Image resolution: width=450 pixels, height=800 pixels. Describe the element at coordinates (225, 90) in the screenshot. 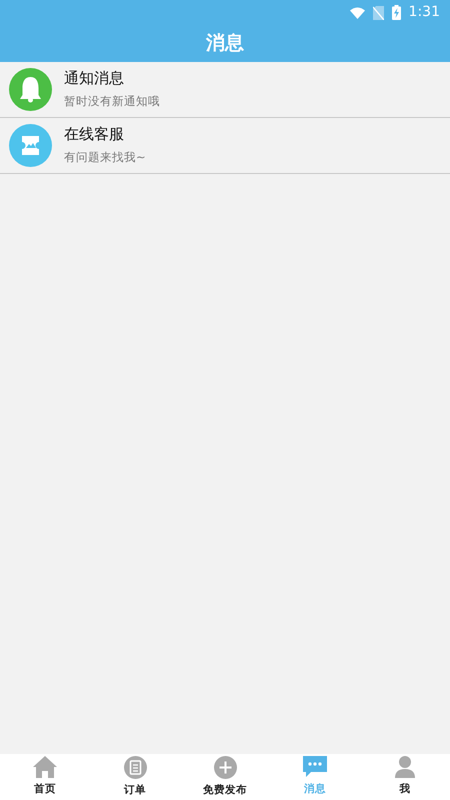

I see `message-row: 通知消息 暂时没有新通知哦` at that location.